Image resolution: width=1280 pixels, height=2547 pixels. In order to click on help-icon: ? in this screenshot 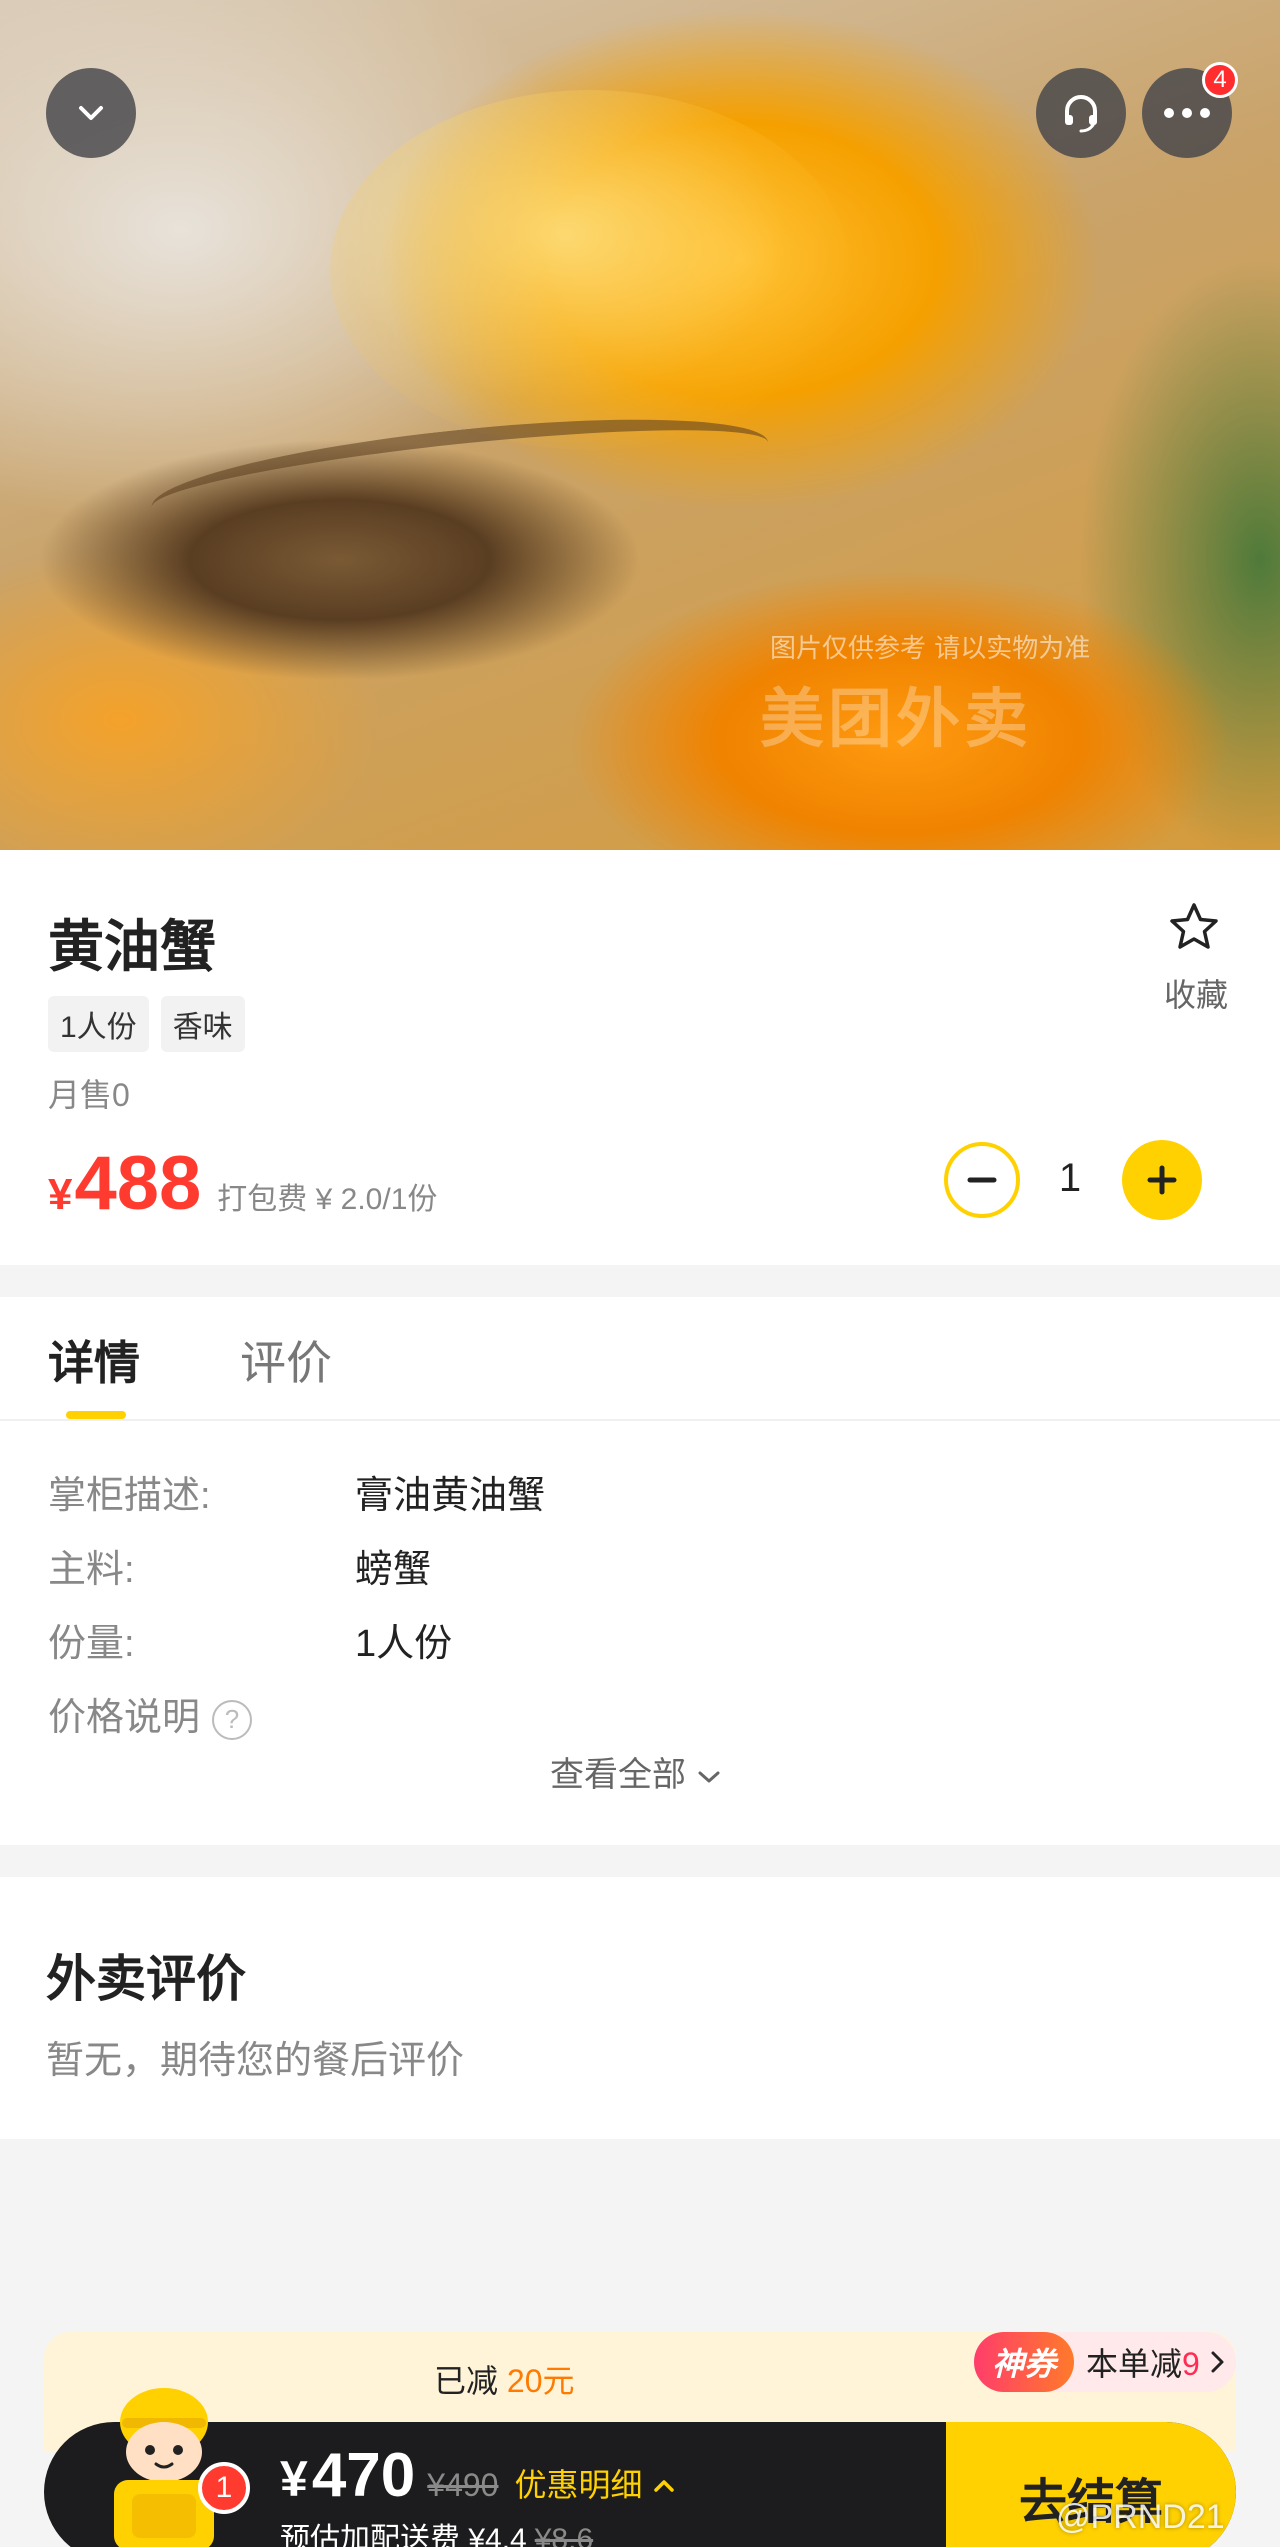, I will do `click(232, 1719)`.